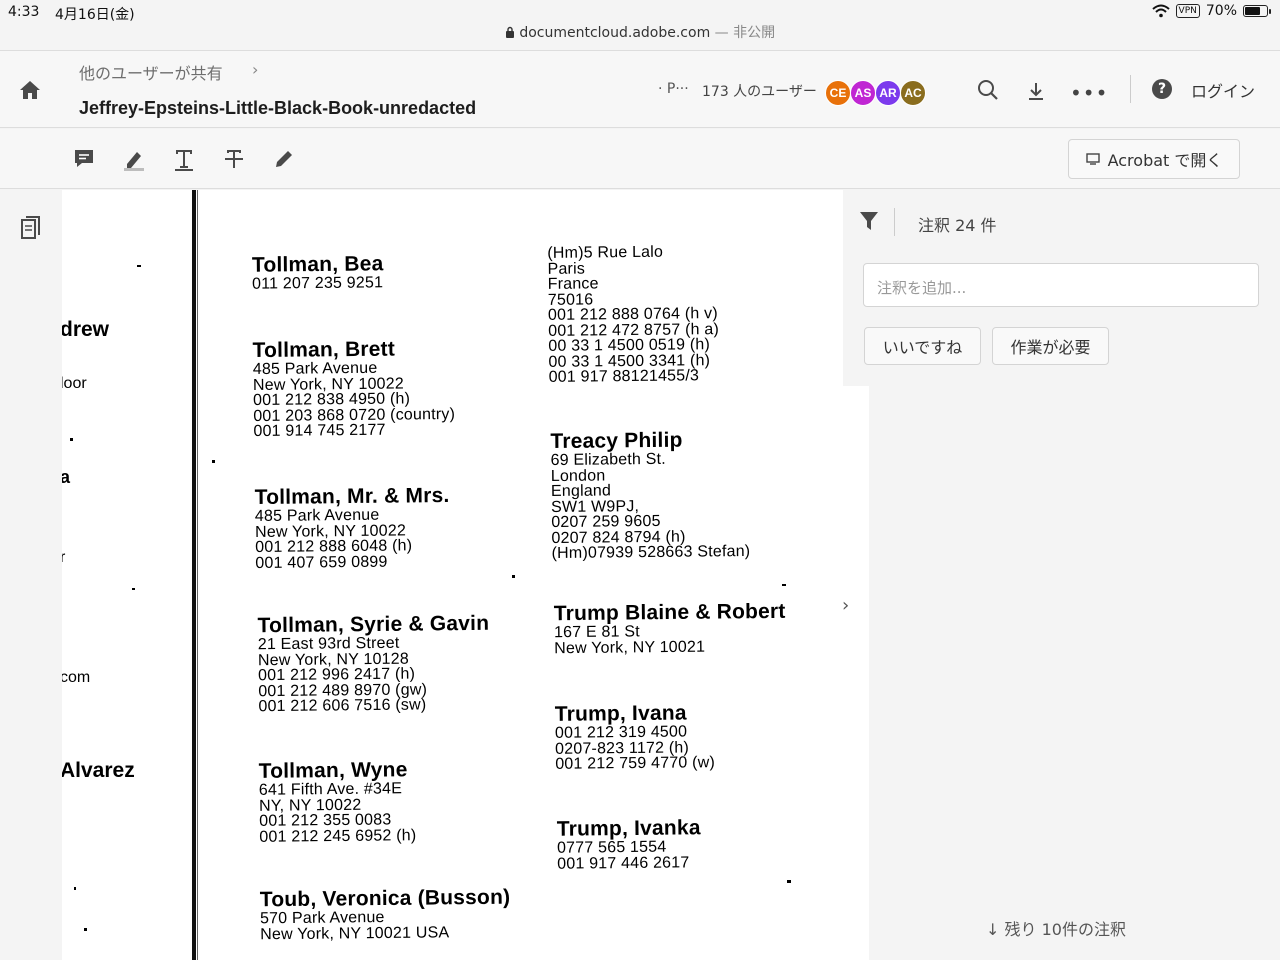 The width and height of the screenshot is (1280, 960). Describe the element at coordinates (342, 706) in the screenshot. I see `contact-line: 001 212 606 7516 (sw)` at that location.